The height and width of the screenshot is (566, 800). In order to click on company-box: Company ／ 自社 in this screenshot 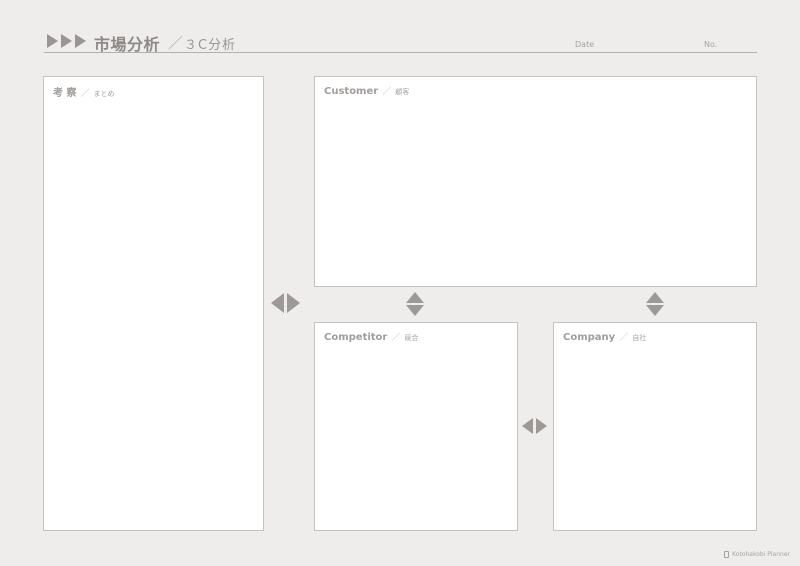, I will do `click(655, 426)`.